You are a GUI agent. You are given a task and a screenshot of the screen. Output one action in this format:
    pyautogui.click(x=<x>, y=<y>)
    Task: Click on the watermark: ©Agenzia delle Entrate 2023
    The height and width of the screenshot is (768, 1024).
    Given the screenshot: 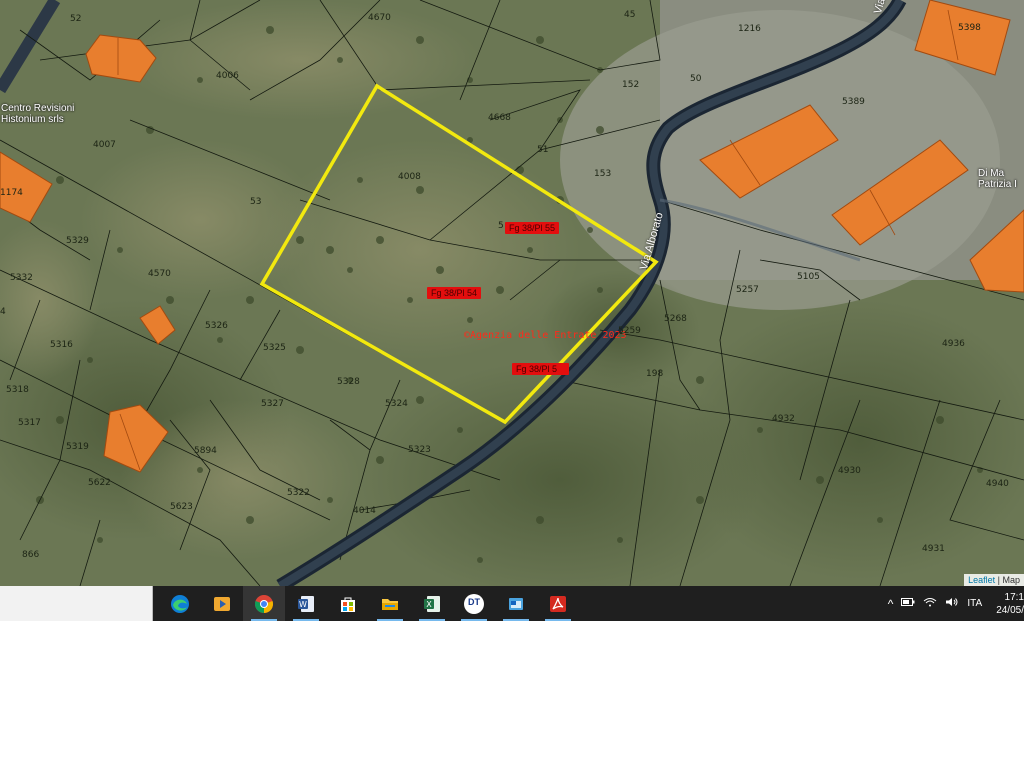 What is the action you would take?
    pyautogui.click(x=545, y=335)
    